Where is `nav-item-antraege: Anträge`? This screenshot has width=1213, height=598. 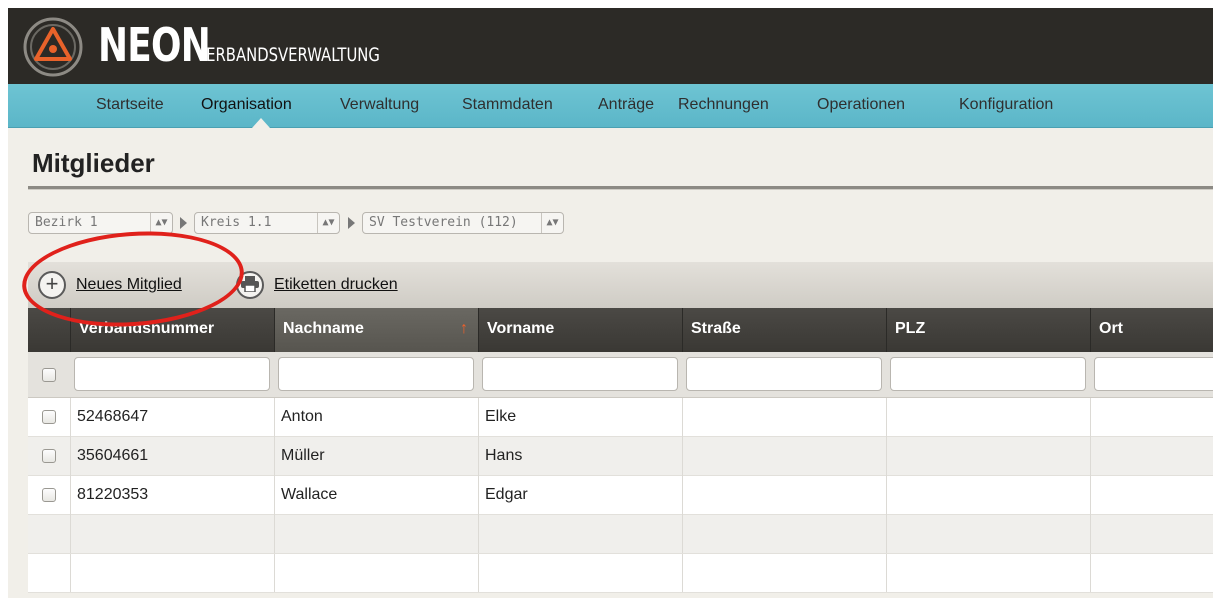 nav-item-antraege: Anträge is located at coordinates (626, 105).